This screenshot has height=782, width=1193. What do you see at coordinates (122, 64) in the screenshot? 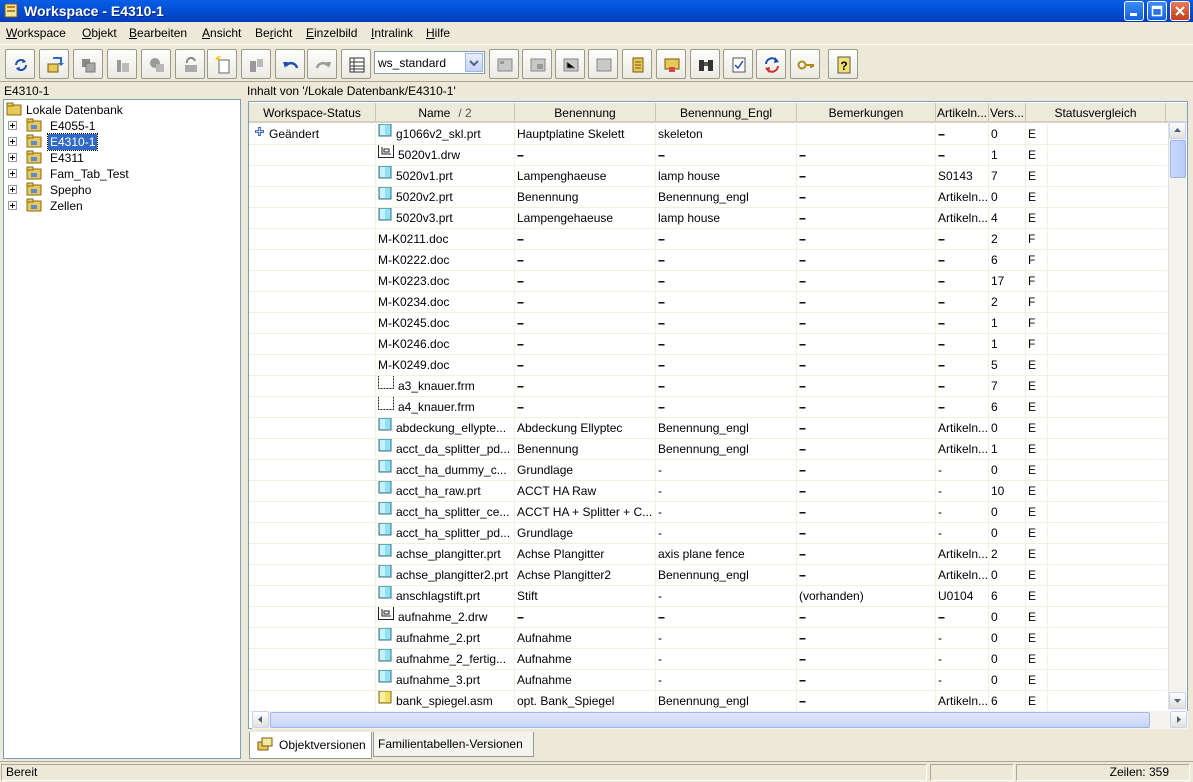
I see `checkout-button` at bounding box center [122, 64].